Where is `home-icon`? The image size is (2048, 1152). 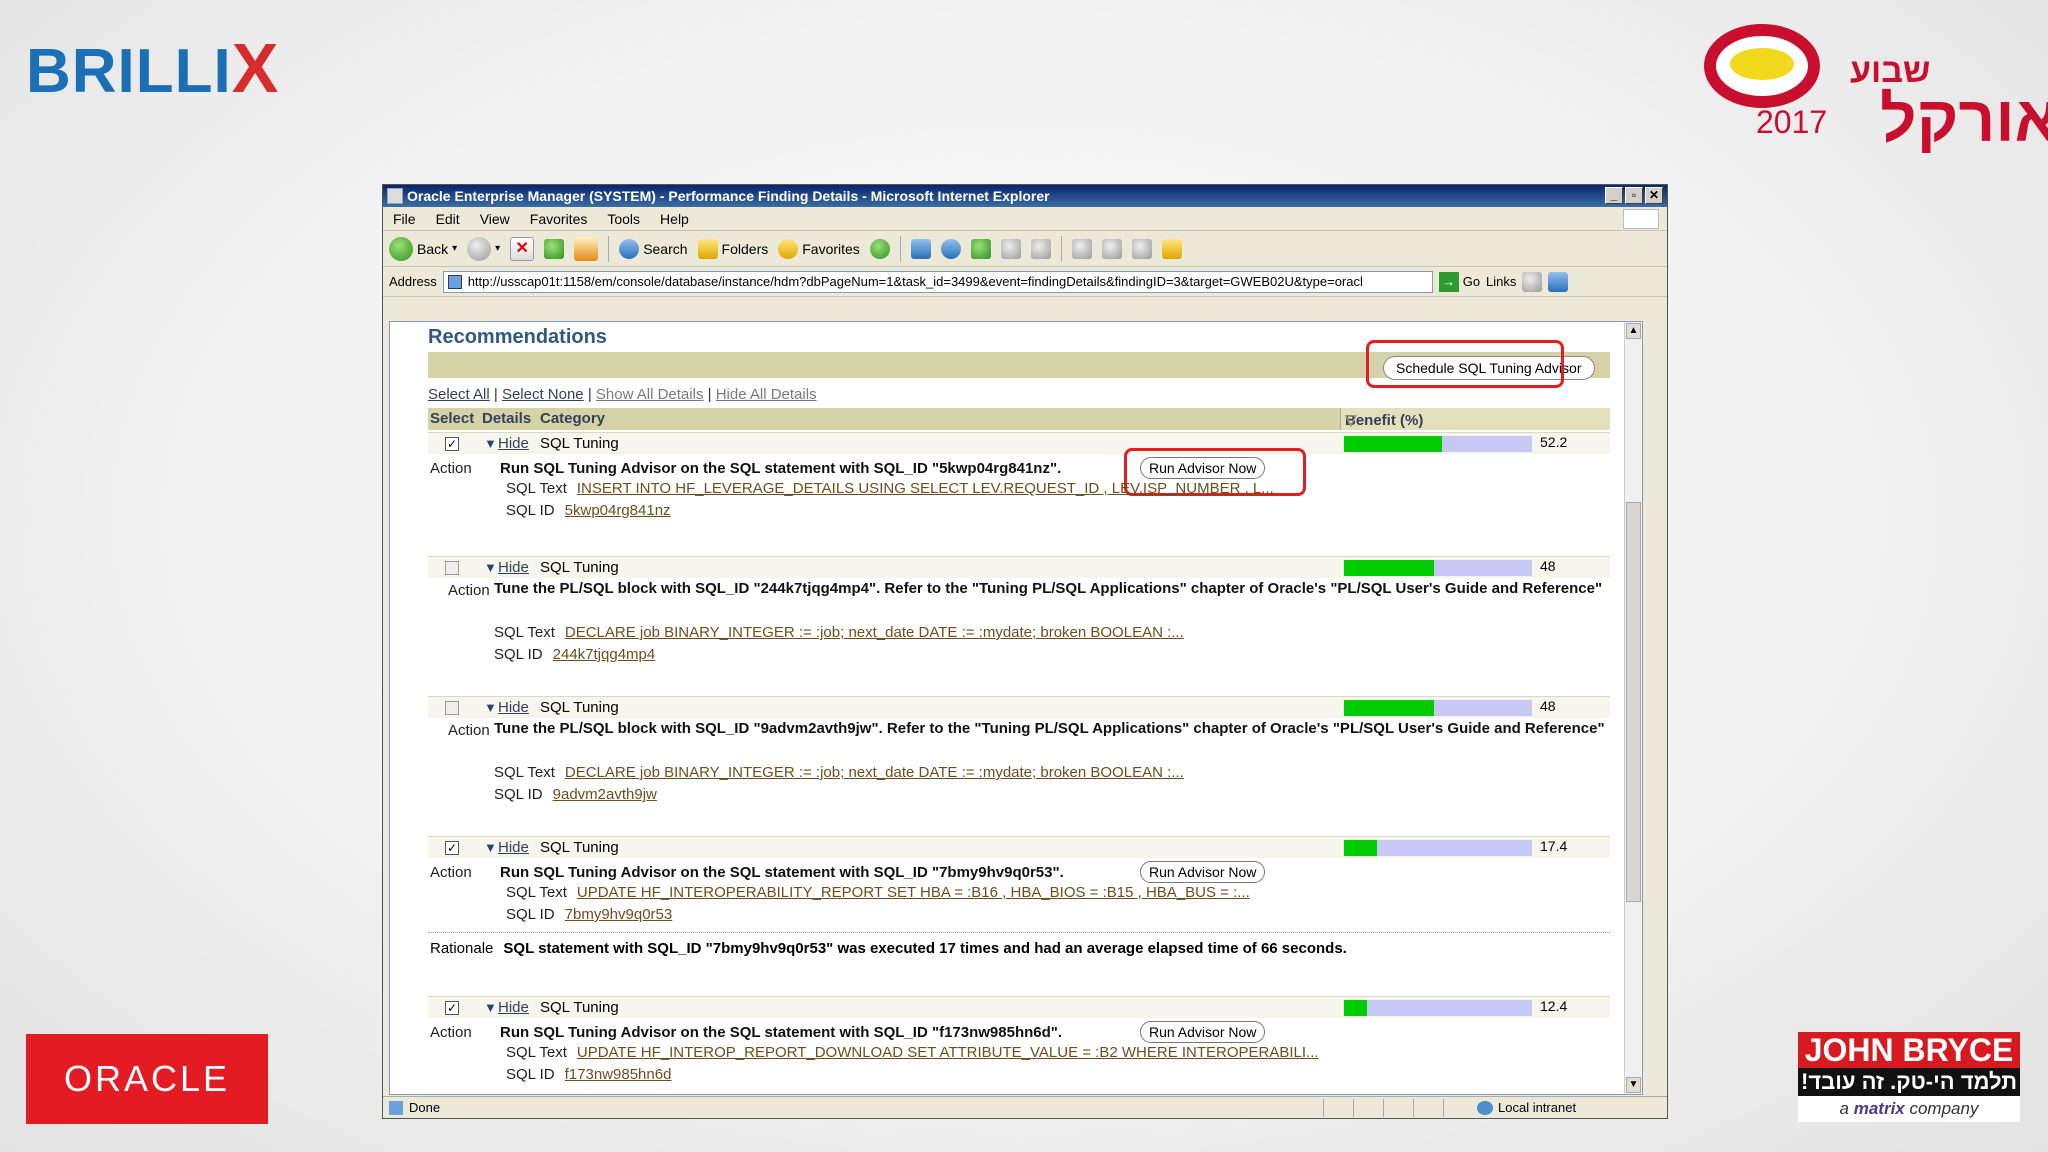 home-icon is located at coordinates (586, 248).